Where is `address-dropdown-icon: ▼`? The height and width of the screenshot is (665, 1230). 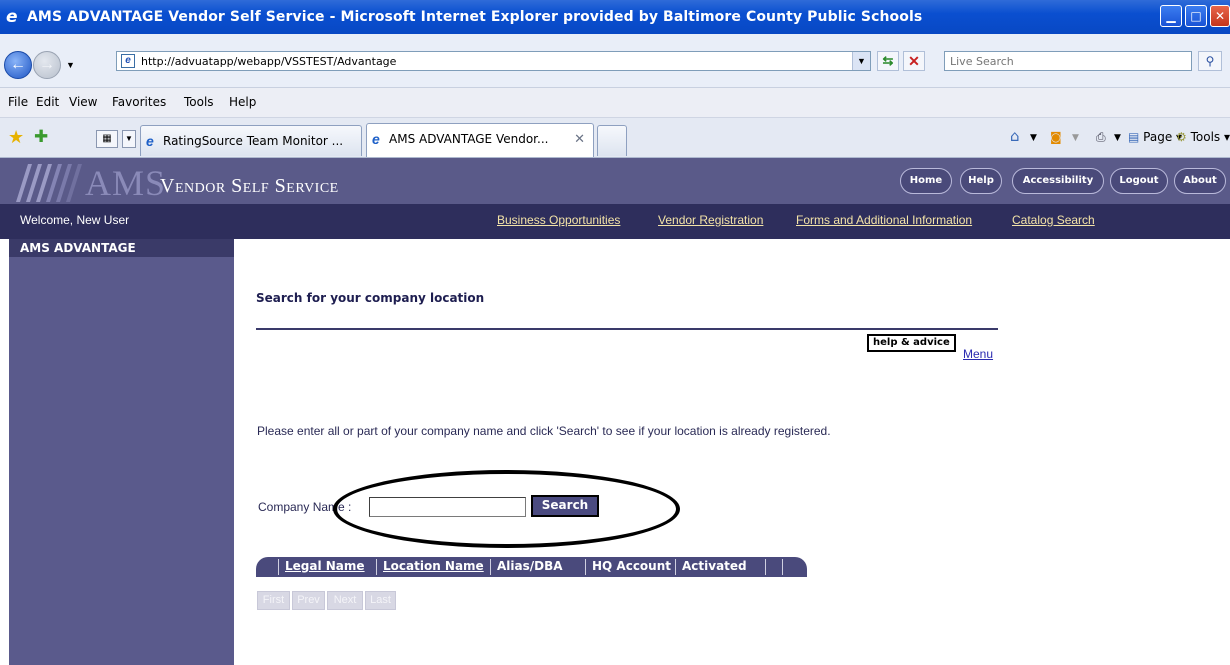
address-dropdown-icon: ▼ is located at coordinates (861, 61).